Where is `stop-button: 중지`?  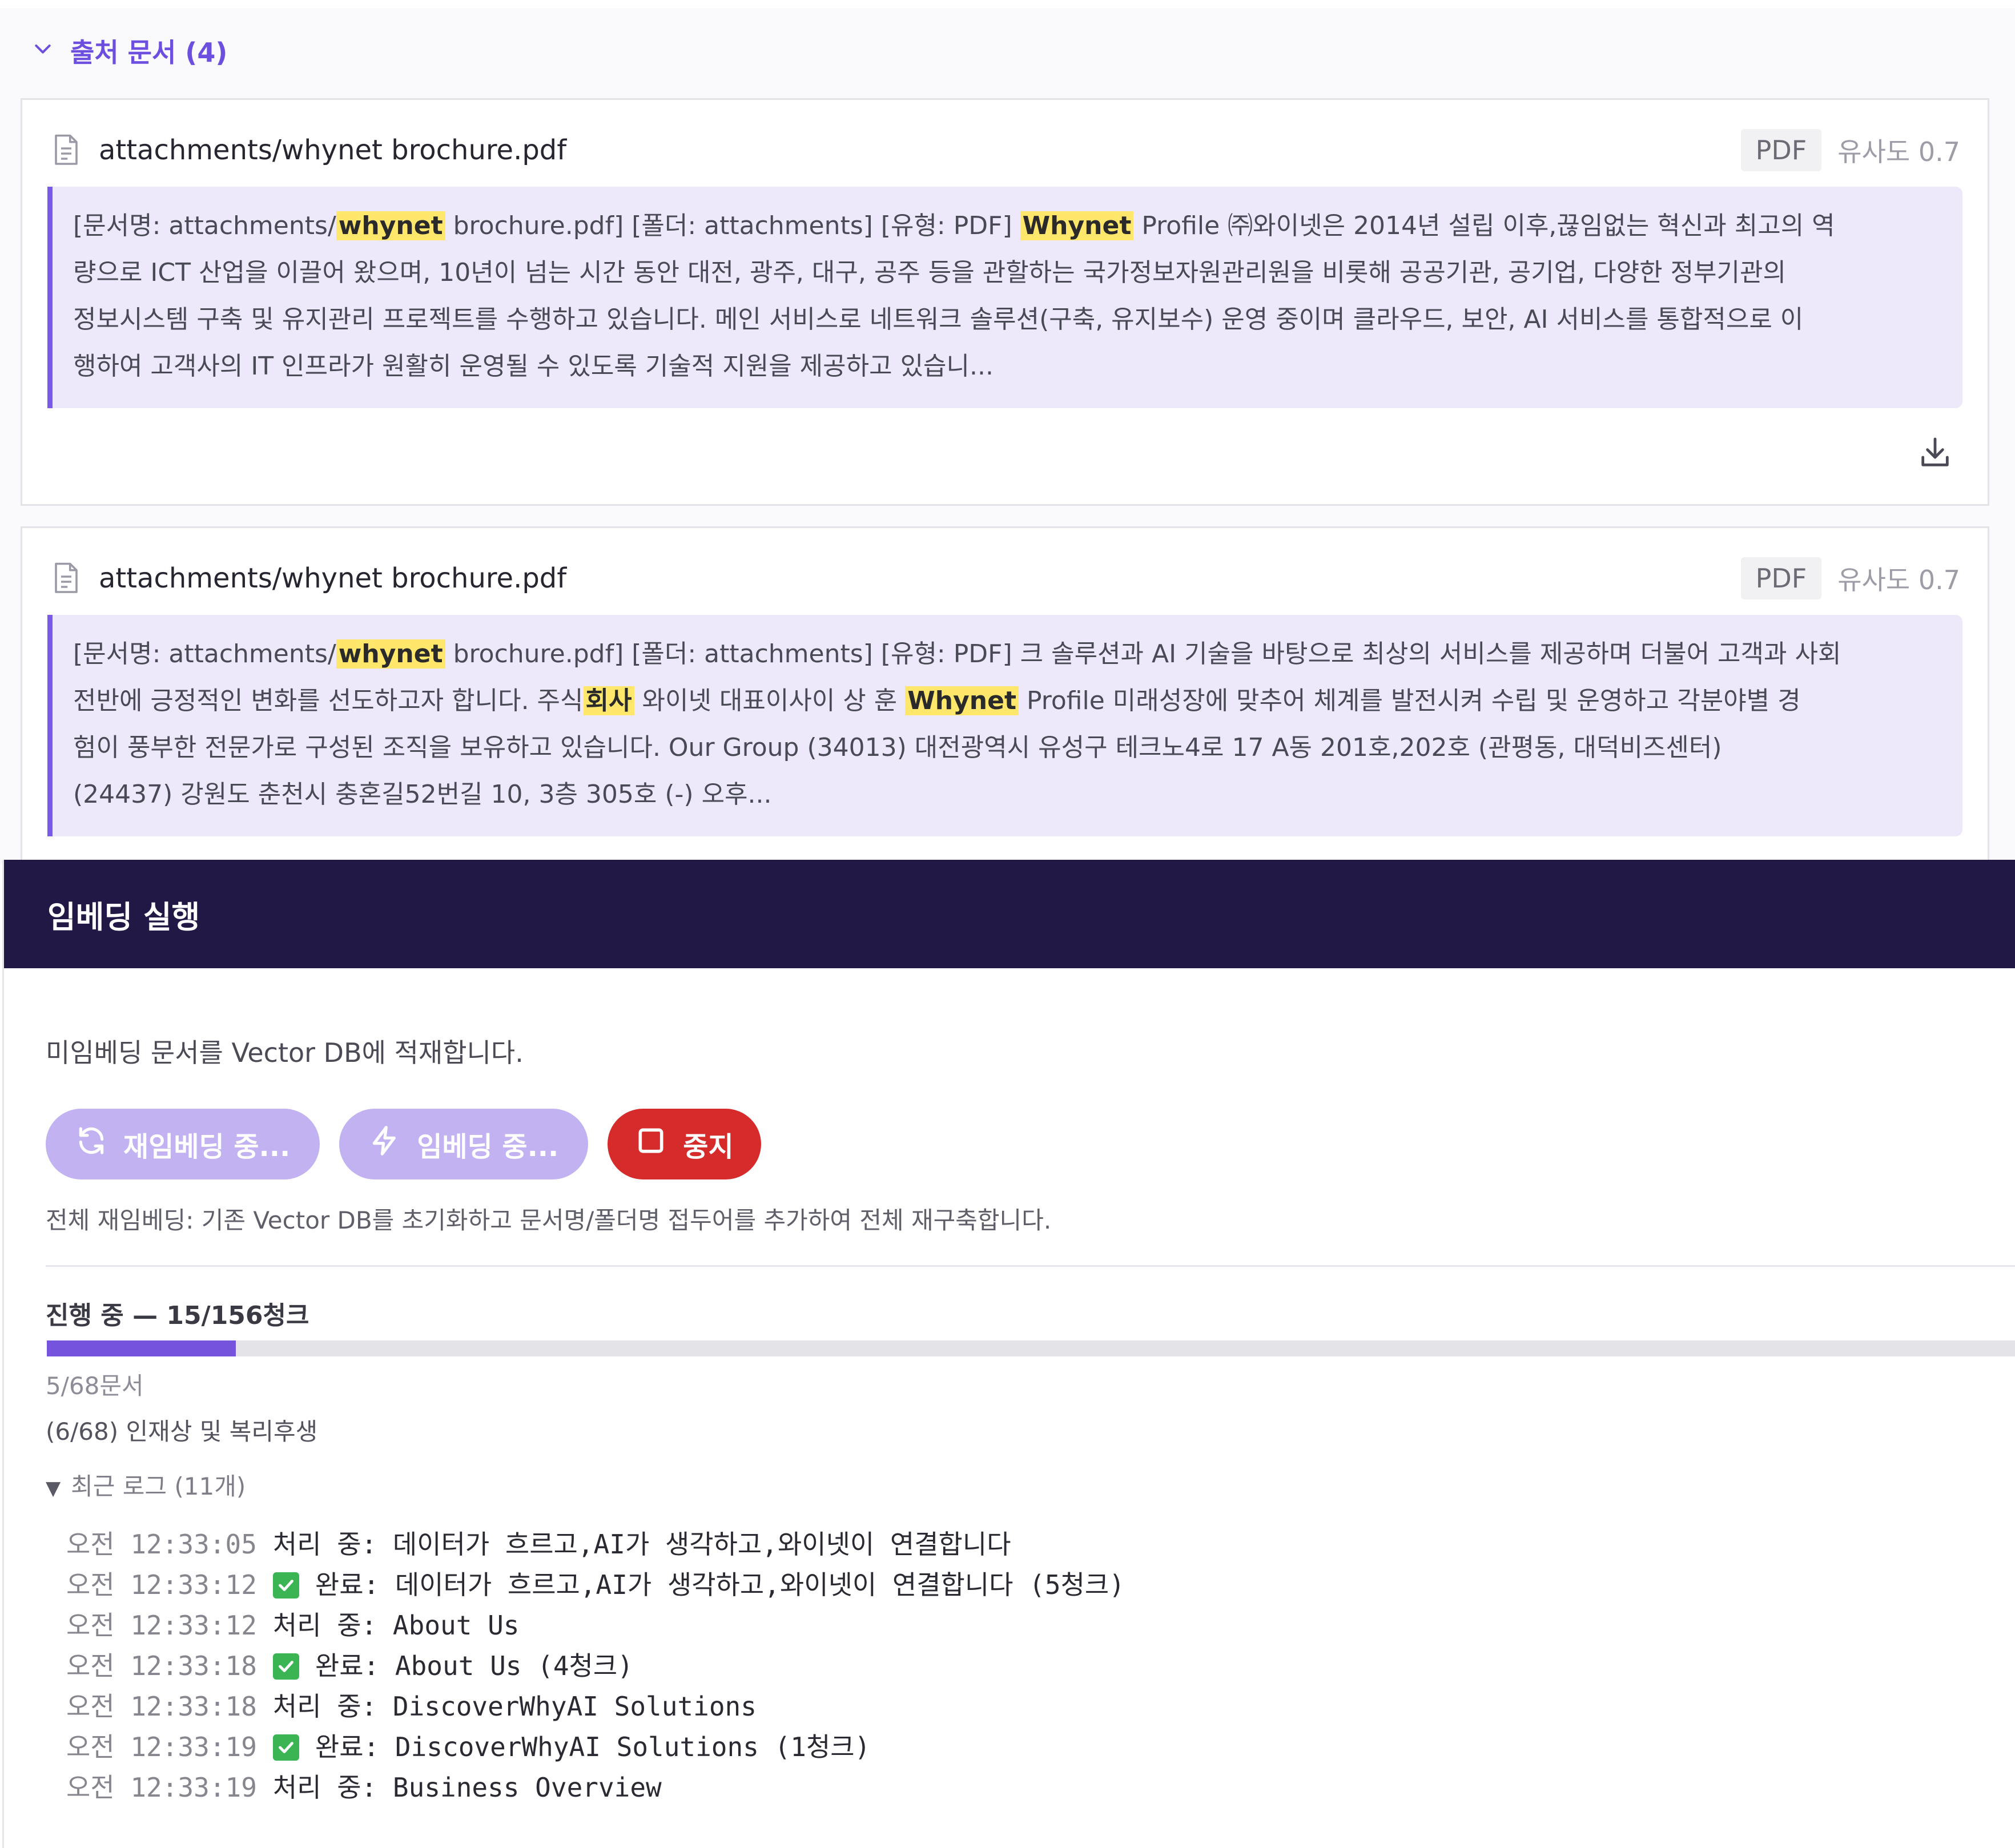 stop-button: 중지 is located at coordinates (684, 1144).